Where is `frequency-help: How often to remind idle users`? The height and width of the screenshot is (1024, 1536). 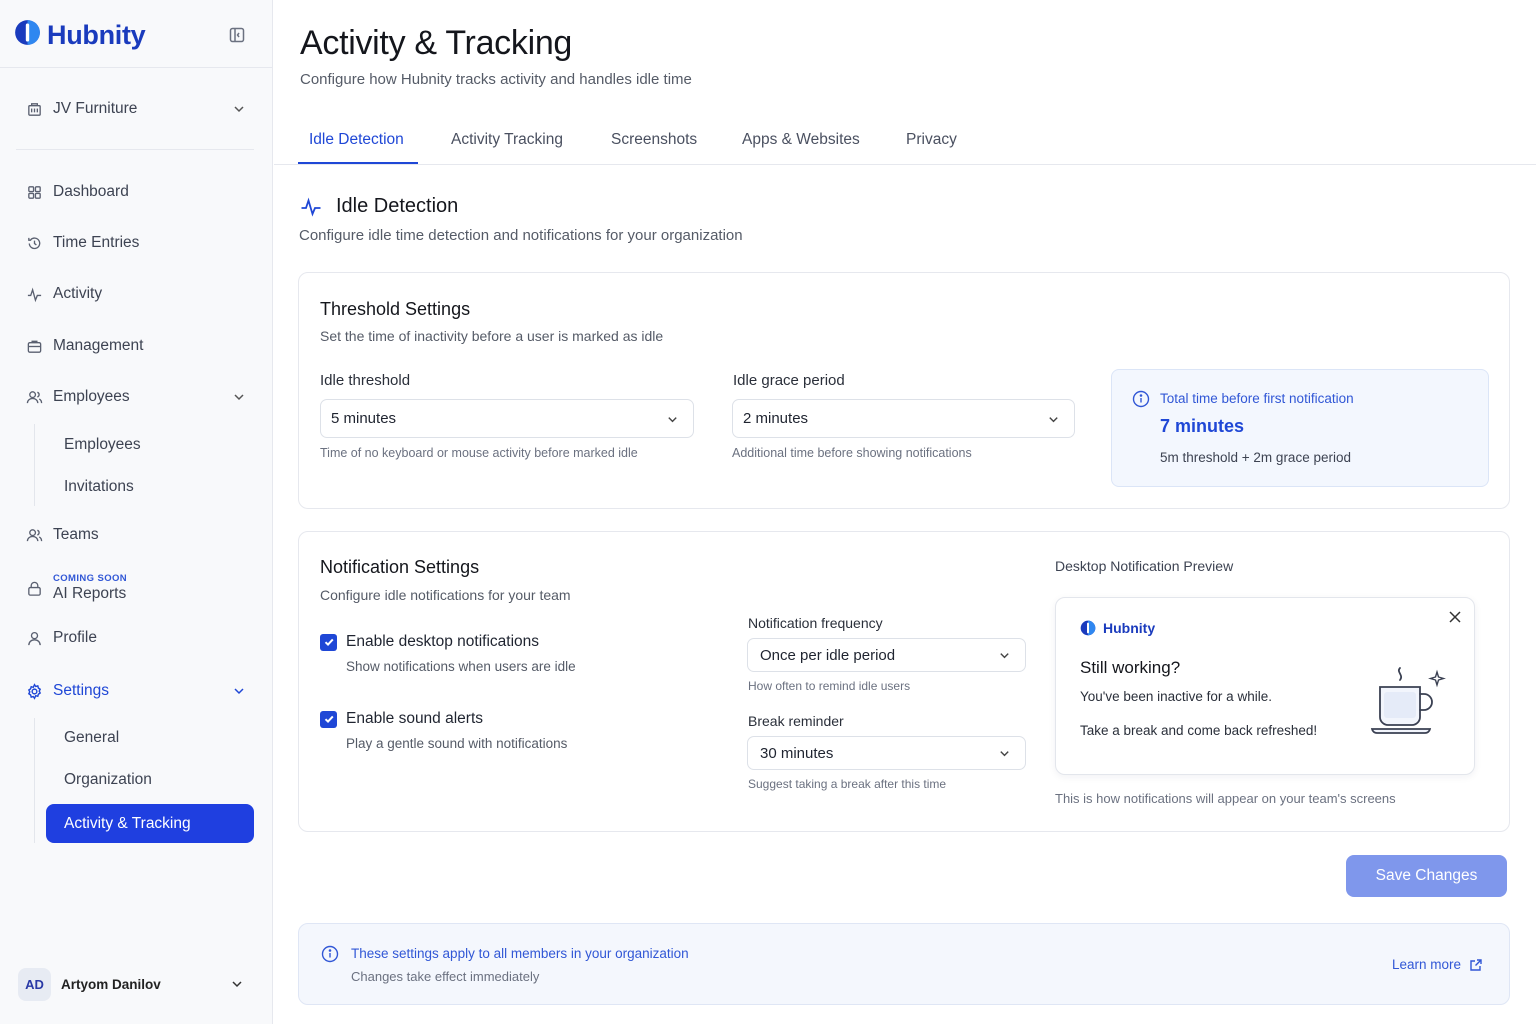 frequency-help: How often to remind idle users is located at coordinates (829, 686).